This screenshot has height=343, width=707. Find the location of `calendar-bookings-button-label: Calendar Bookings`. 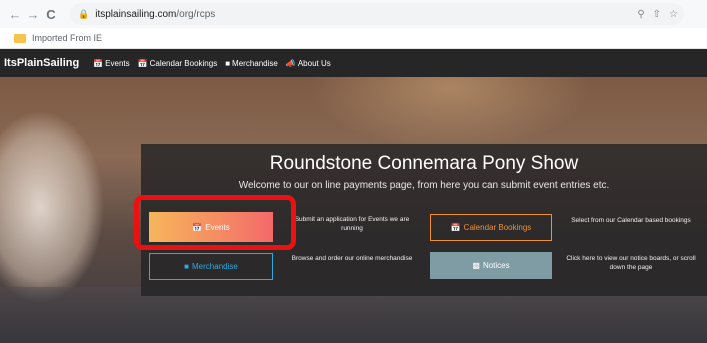

calendar-bookings-button-label: Calendar Bookings is located at coordinates (497, 227).